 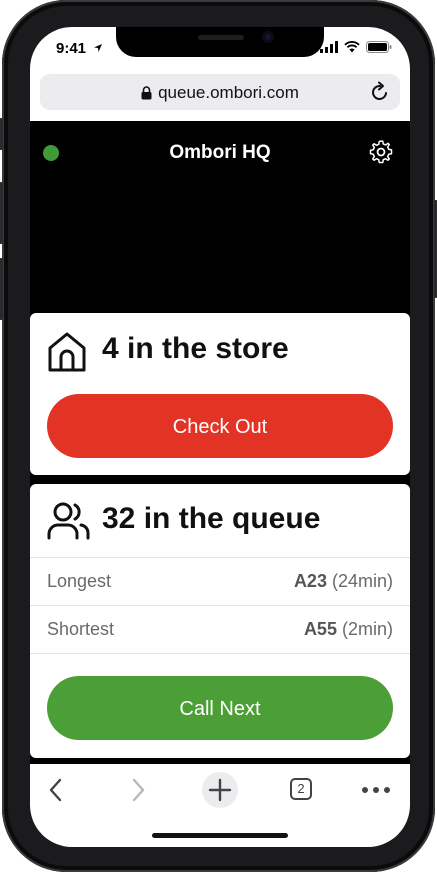 What do you see at coordinates (1, 134) in the screenshot?
I see `mute-switch` at bounding box center [1, 134].